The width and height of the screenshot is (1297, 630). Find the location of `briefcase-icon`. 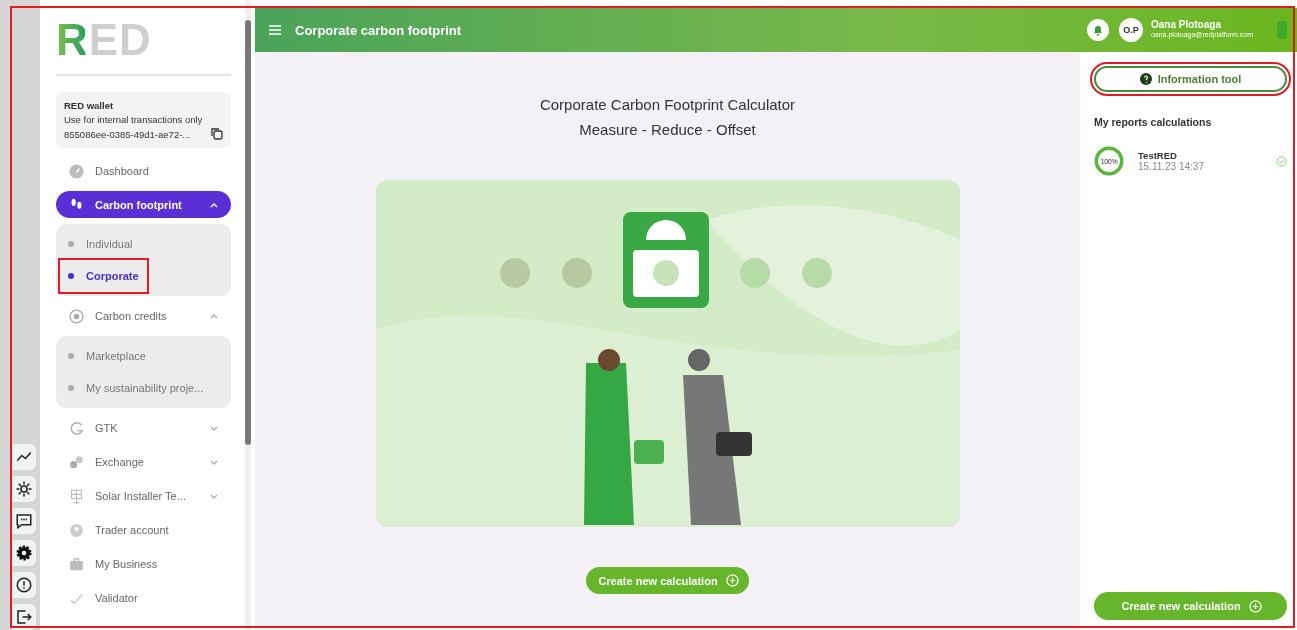

briefcase-icon is located at coordinates (76, 564).